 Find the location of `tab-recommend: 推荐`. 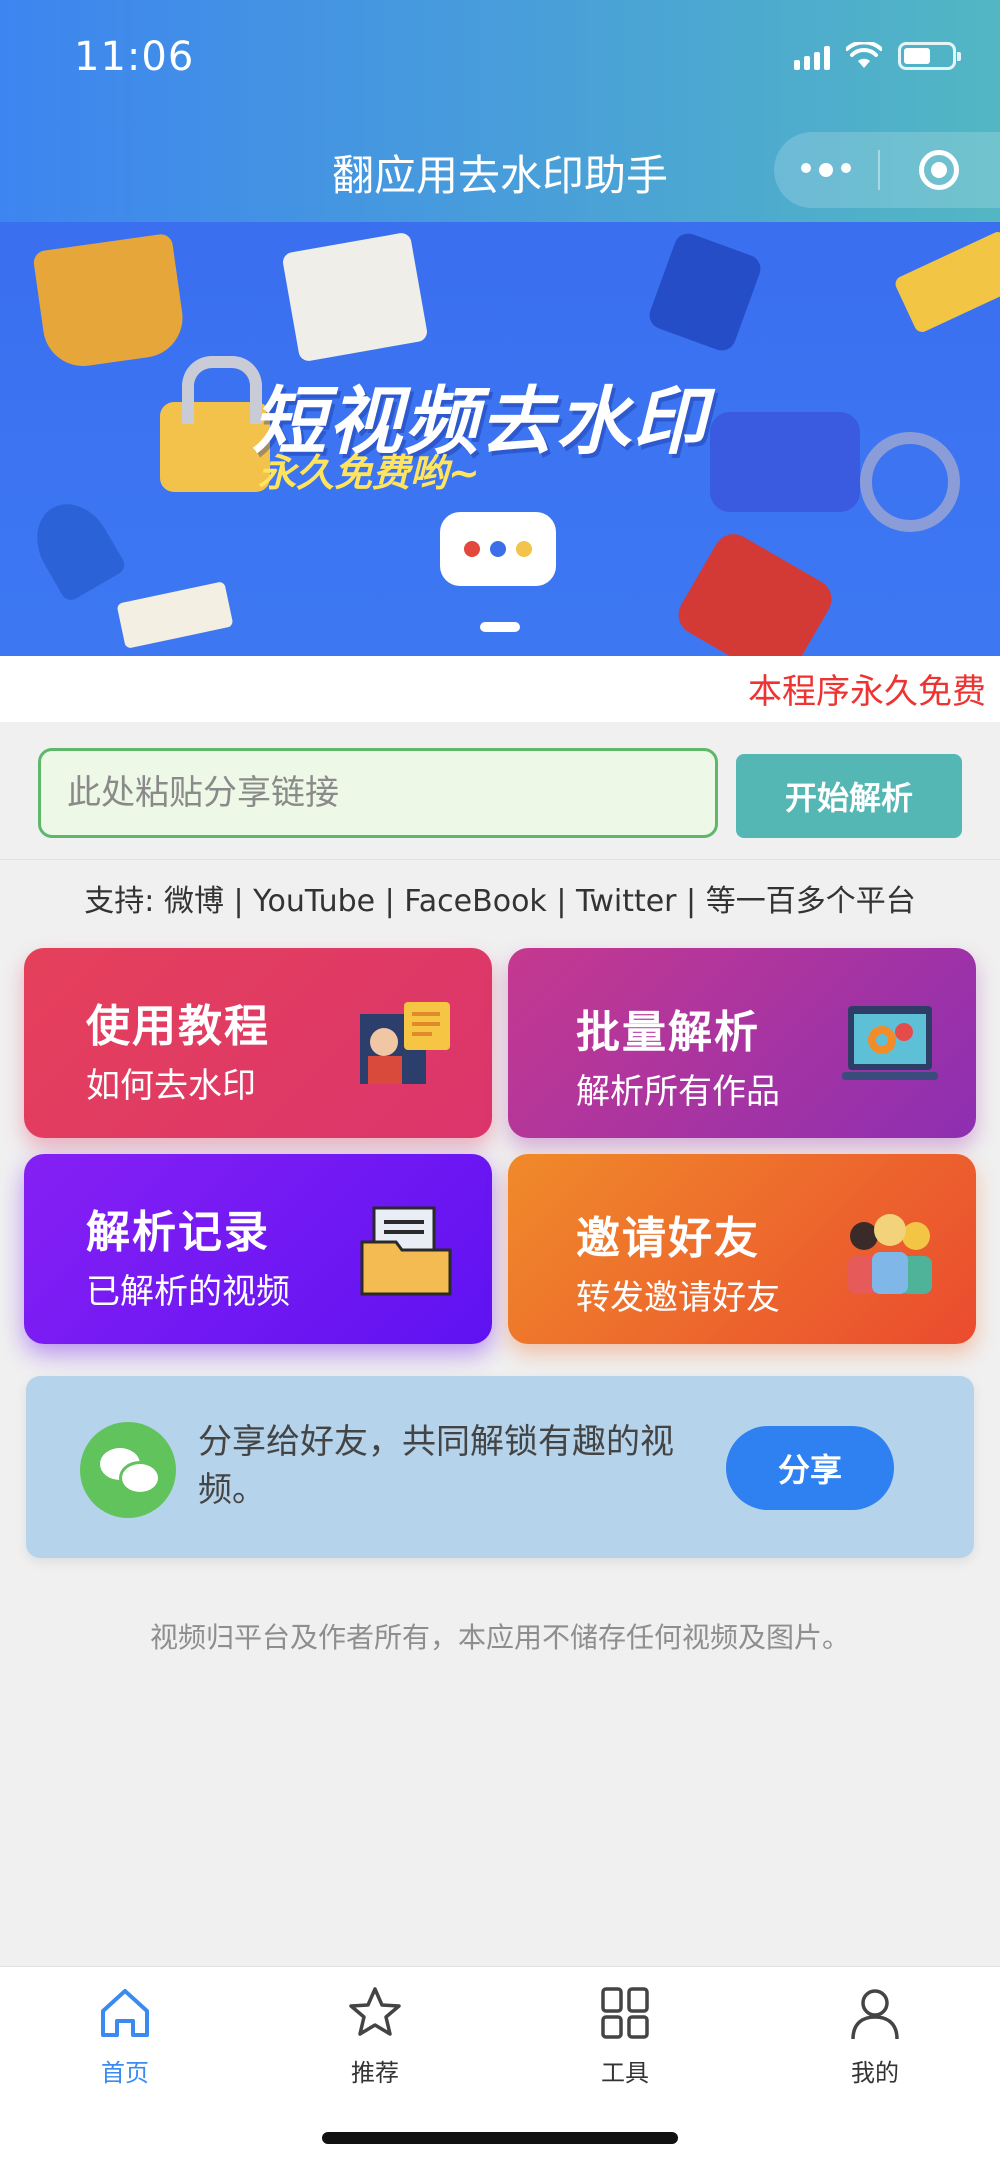

tab-recommend: 推荐 is located at coordinates (375, 2035).